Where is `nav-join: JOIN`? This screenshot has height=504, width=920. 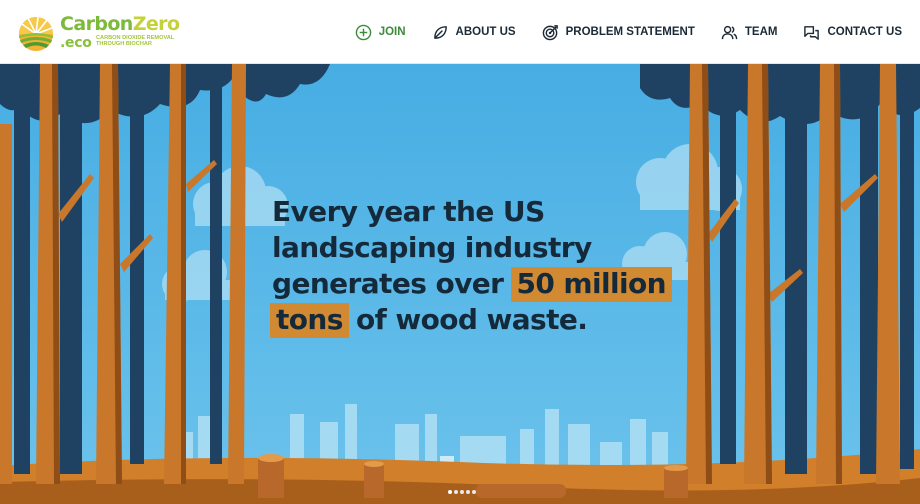
nav-join: JOIN is located at coordinates (380, 32).